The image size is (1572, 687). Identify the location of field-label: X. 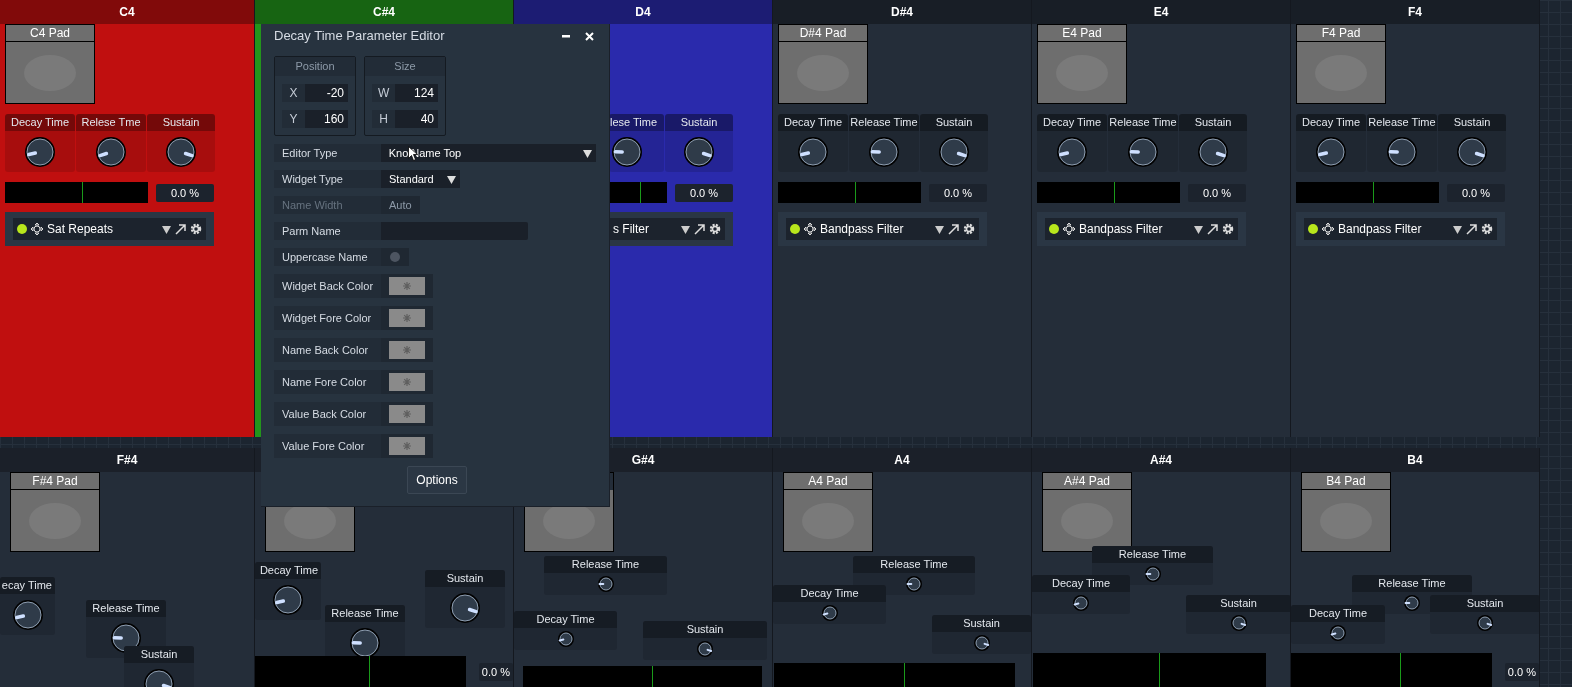
(294, 93).